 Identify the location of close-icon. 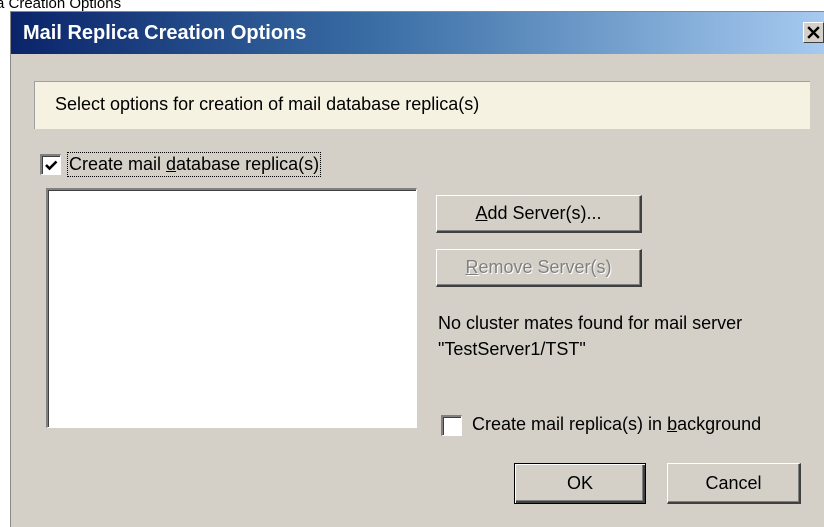
(813, 32).